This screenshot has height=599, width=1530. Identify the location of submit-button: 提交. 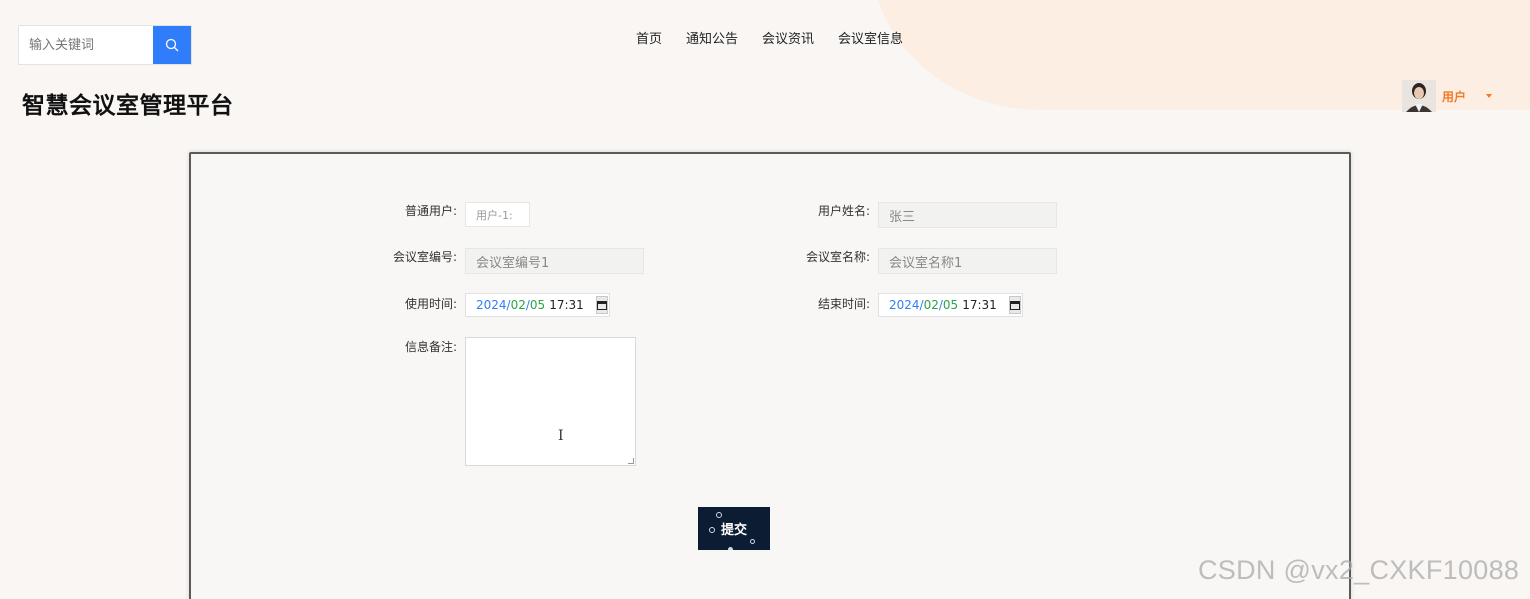
(734, 528).